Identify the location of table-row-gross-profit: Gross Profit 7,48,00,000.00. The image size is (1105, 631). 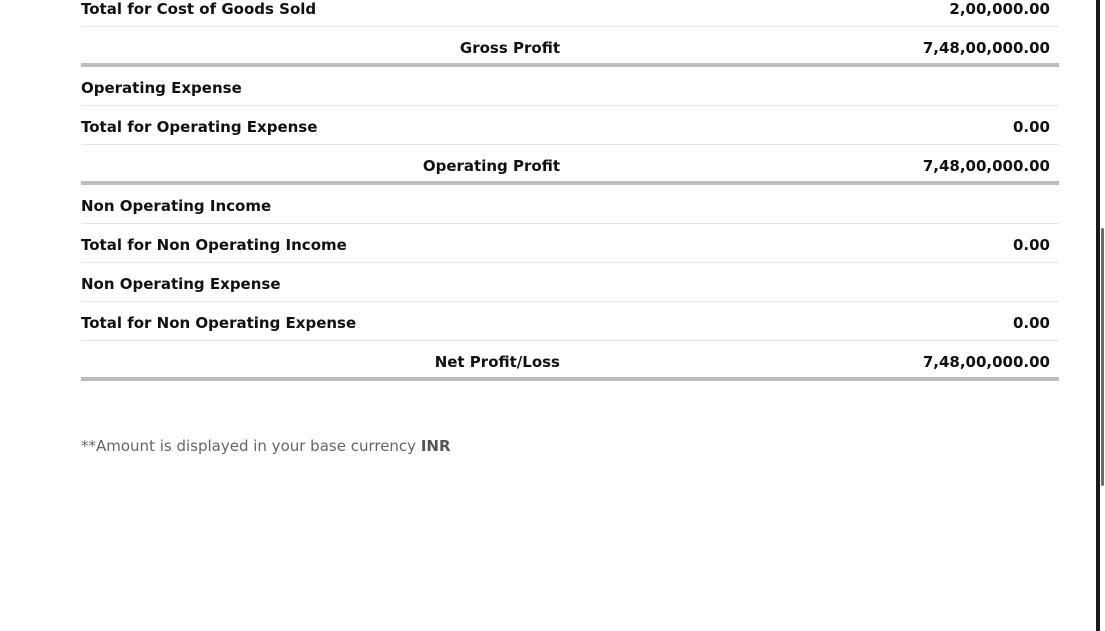
(570, 47).